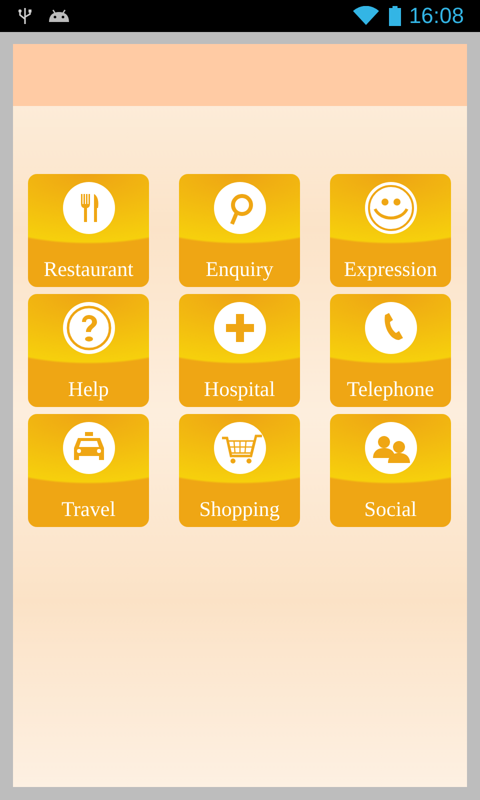 Image resolution: width=480 pixels, height=800 pixels. I want to click on menu-tile: Hospital, so click(239, 350).